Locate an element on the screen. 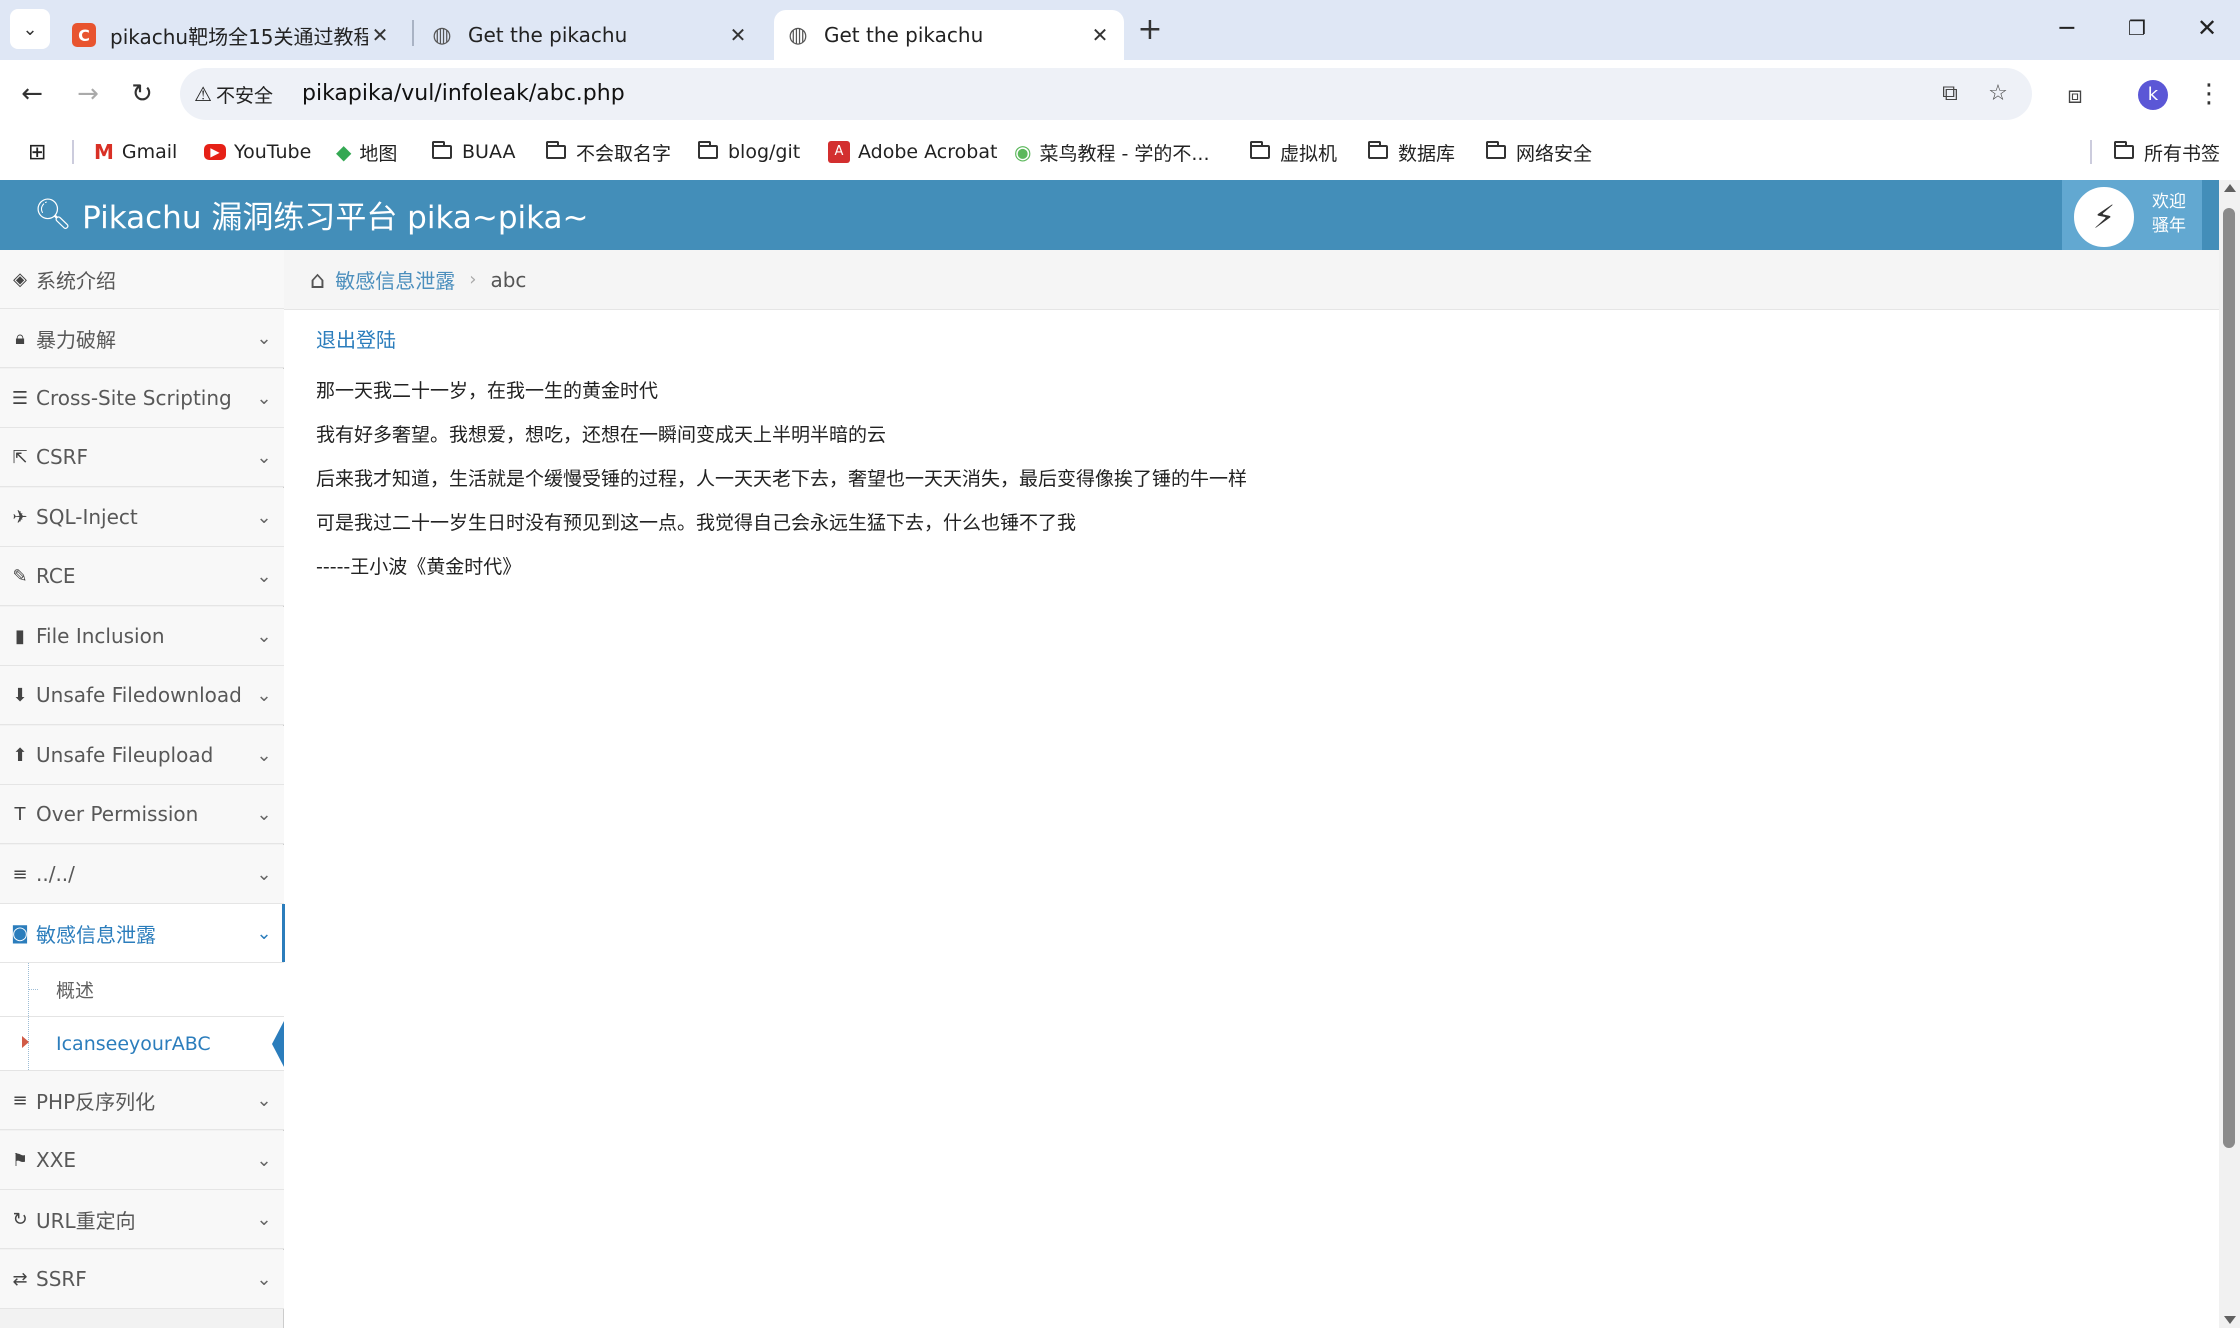 This screenshot has width=2240, height=1328. acrobat-icon: A is located at coordinates (839, 152).